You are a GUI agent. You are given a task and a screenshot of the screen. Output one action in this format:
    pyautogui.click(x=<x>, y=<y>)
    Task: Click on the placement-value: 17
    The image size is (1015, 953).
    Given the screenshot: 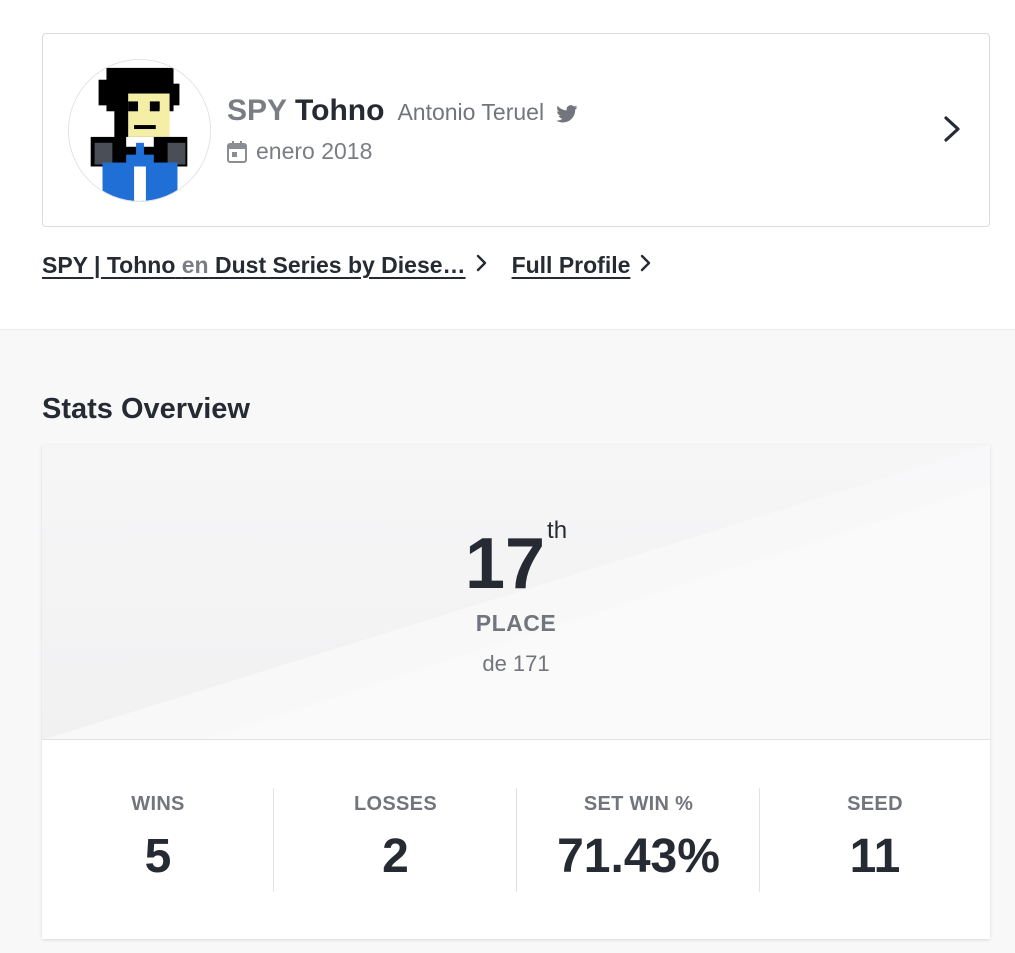 What is the action you would take?
    pyautogui.click(x=505, y=564)
    